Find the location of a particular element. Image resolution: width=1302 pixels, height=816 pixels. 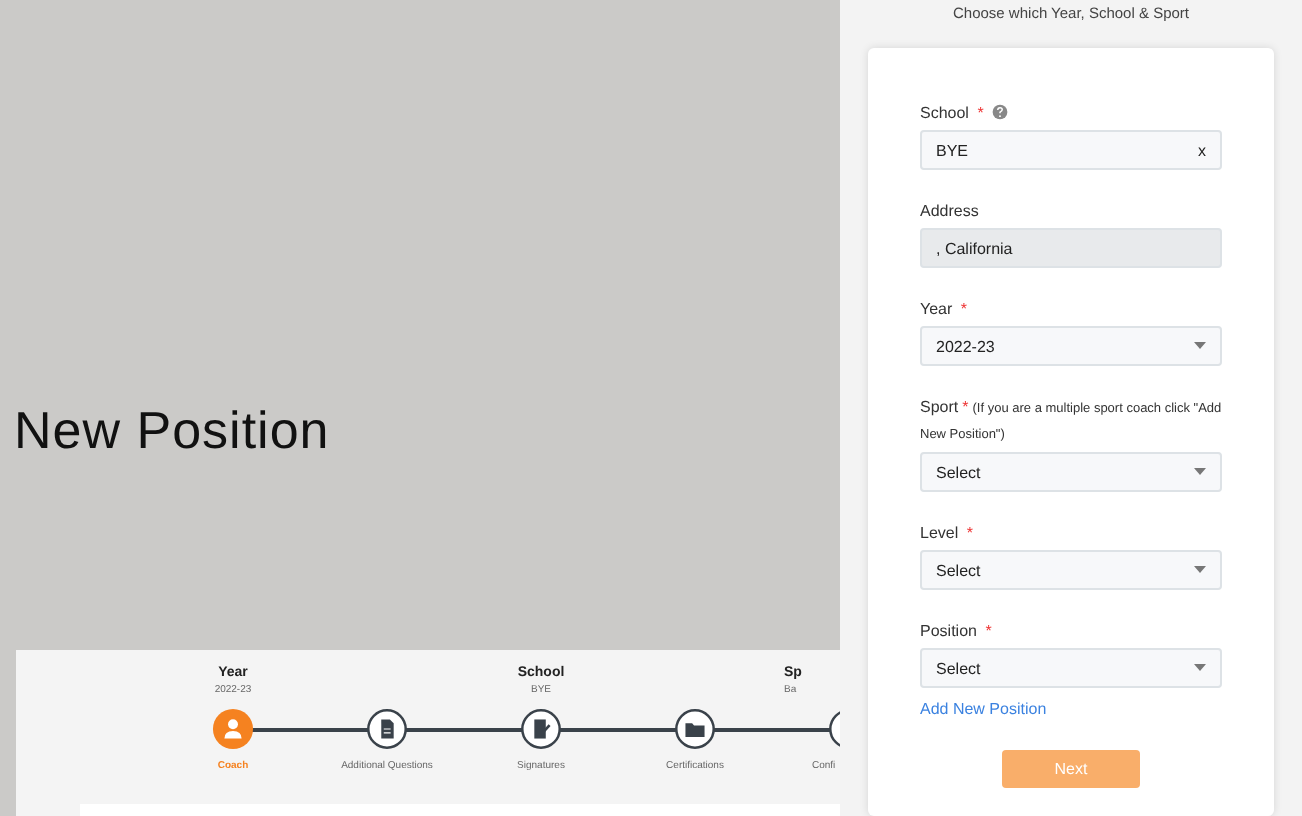

add-position-link: Add New Position is located at coordinates (983, 709).